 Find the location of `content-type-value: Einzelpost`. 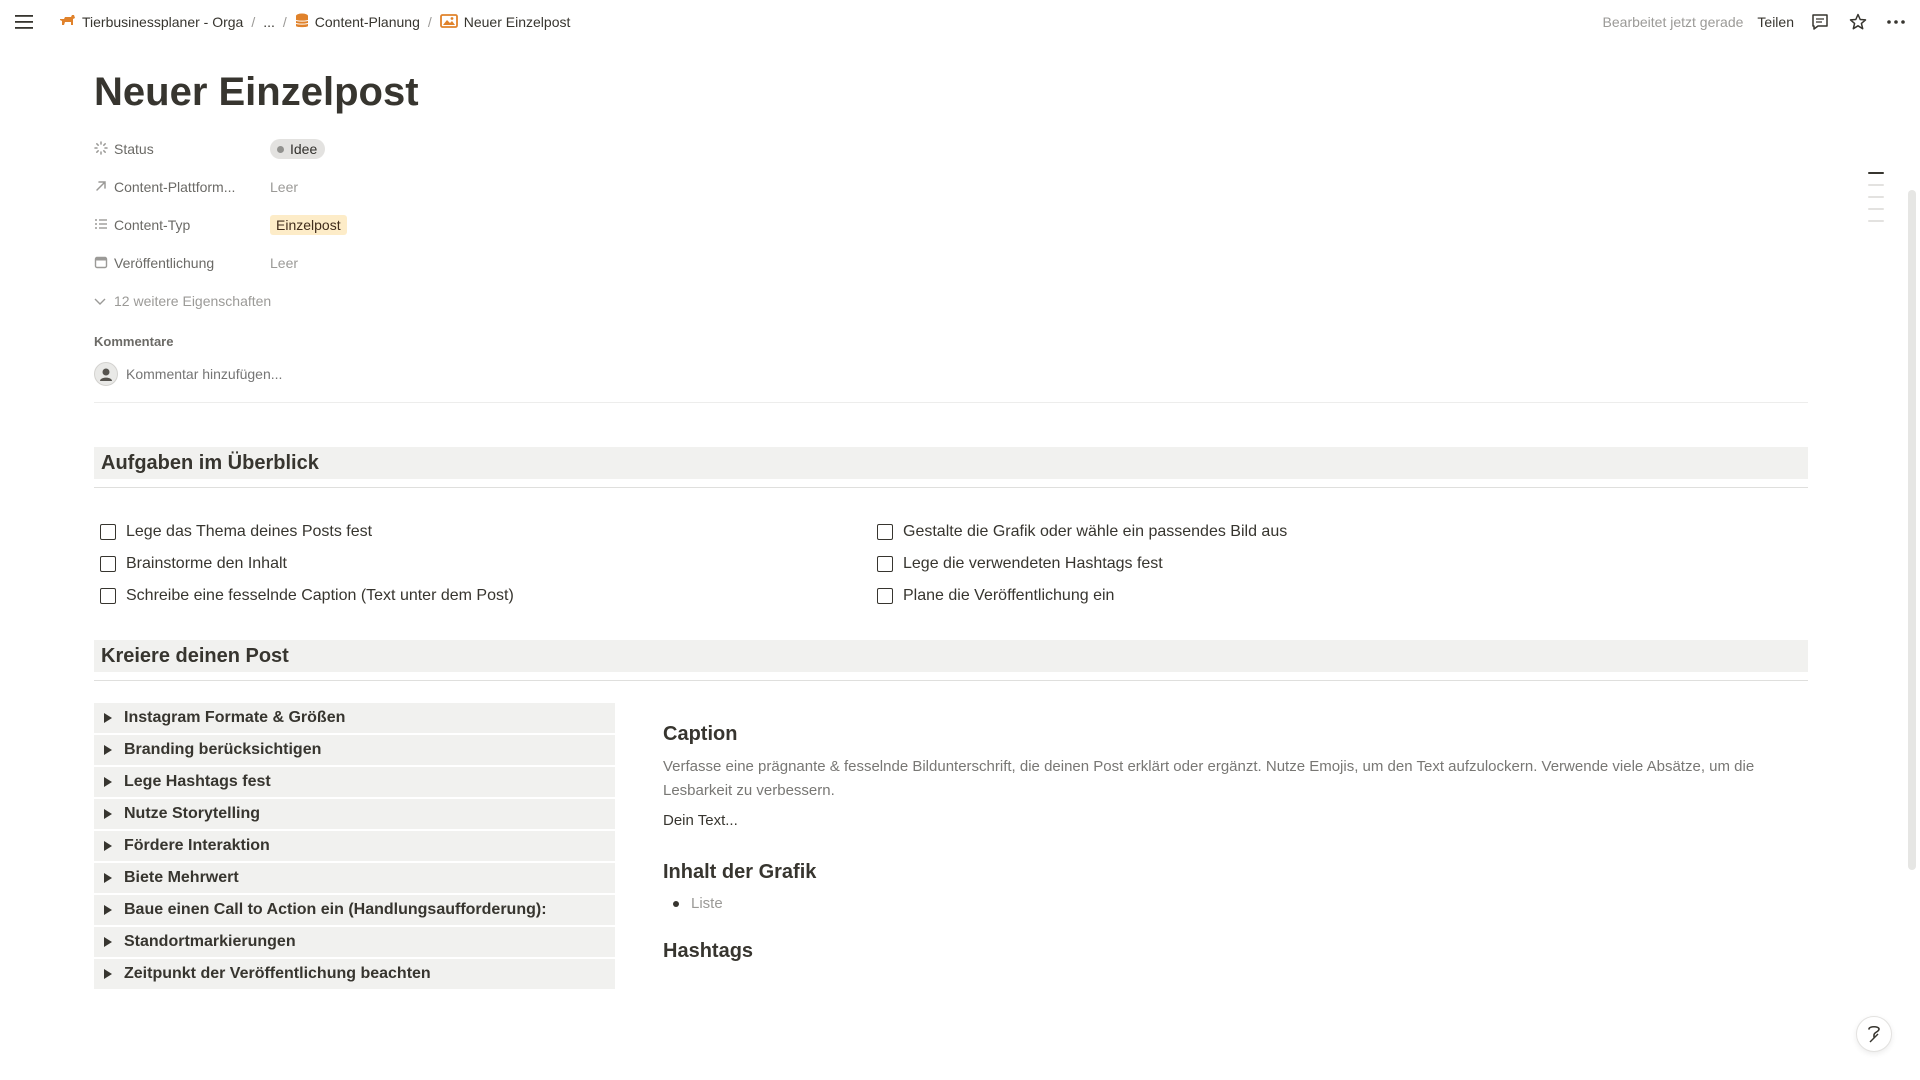

content-type-value: Einzelpost is located at coordinates (308, 225).